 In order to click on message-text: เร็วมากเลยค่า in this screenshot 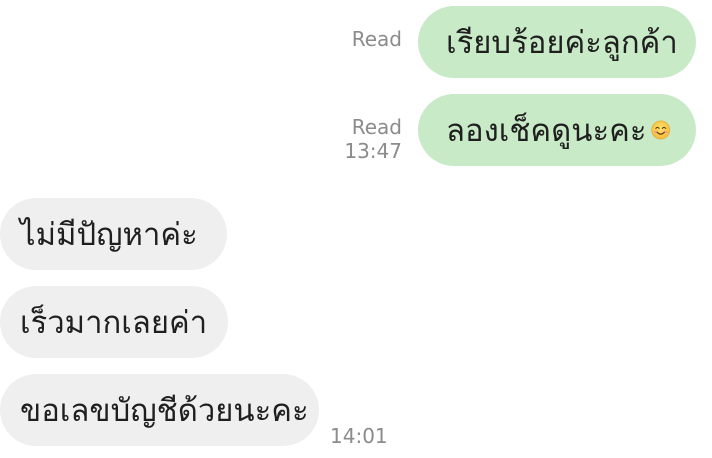, I will do `click(114, 323)`.